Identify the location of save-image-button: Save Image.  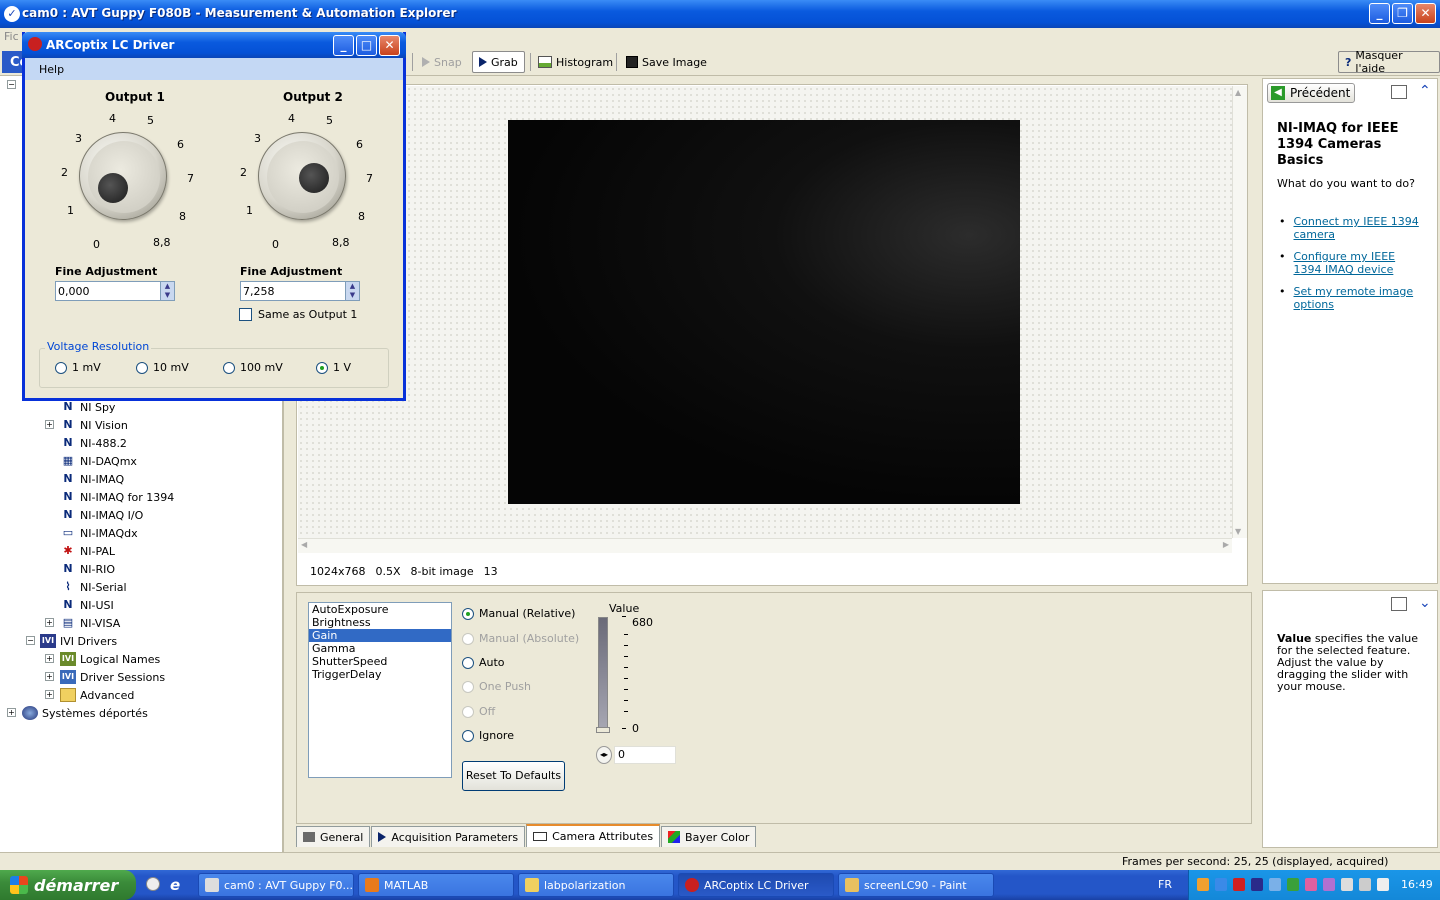
(666, 62).